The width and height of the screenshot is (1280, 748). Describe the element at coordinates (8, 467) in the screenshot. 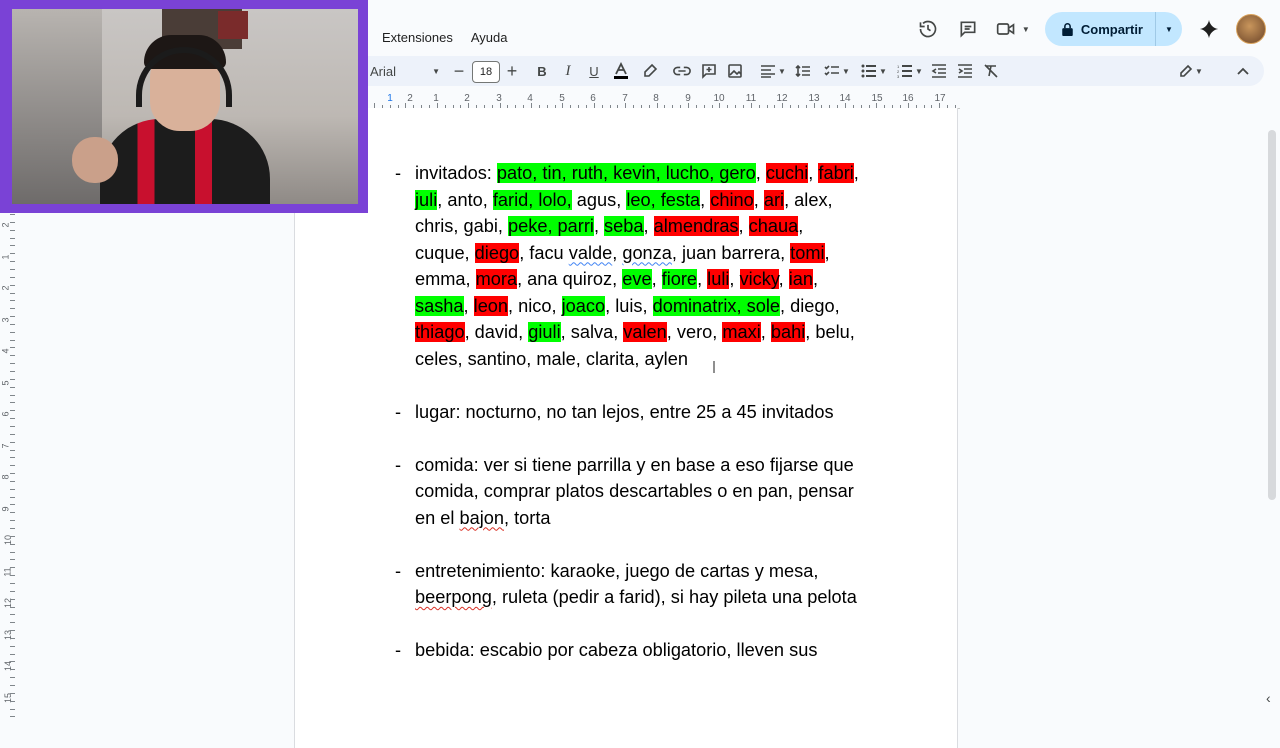

I see `vertical-ruler: 2 1 2 3 4 5 6 7 8 9 10 11 12 13 14 15` at that location.